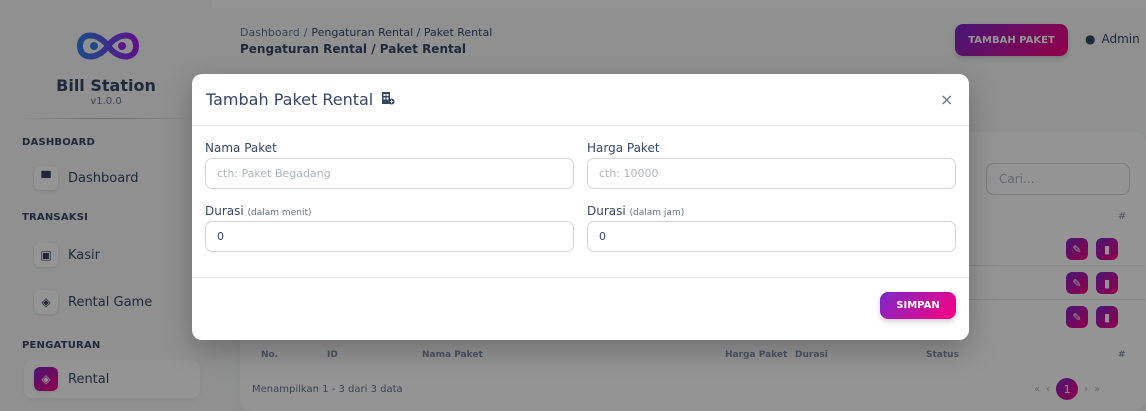 Image resolution: width=1146 pixels, height=411 pixels. I want to click on modal-title-wrap: Tambah Paket Rental, so click(300, 99).